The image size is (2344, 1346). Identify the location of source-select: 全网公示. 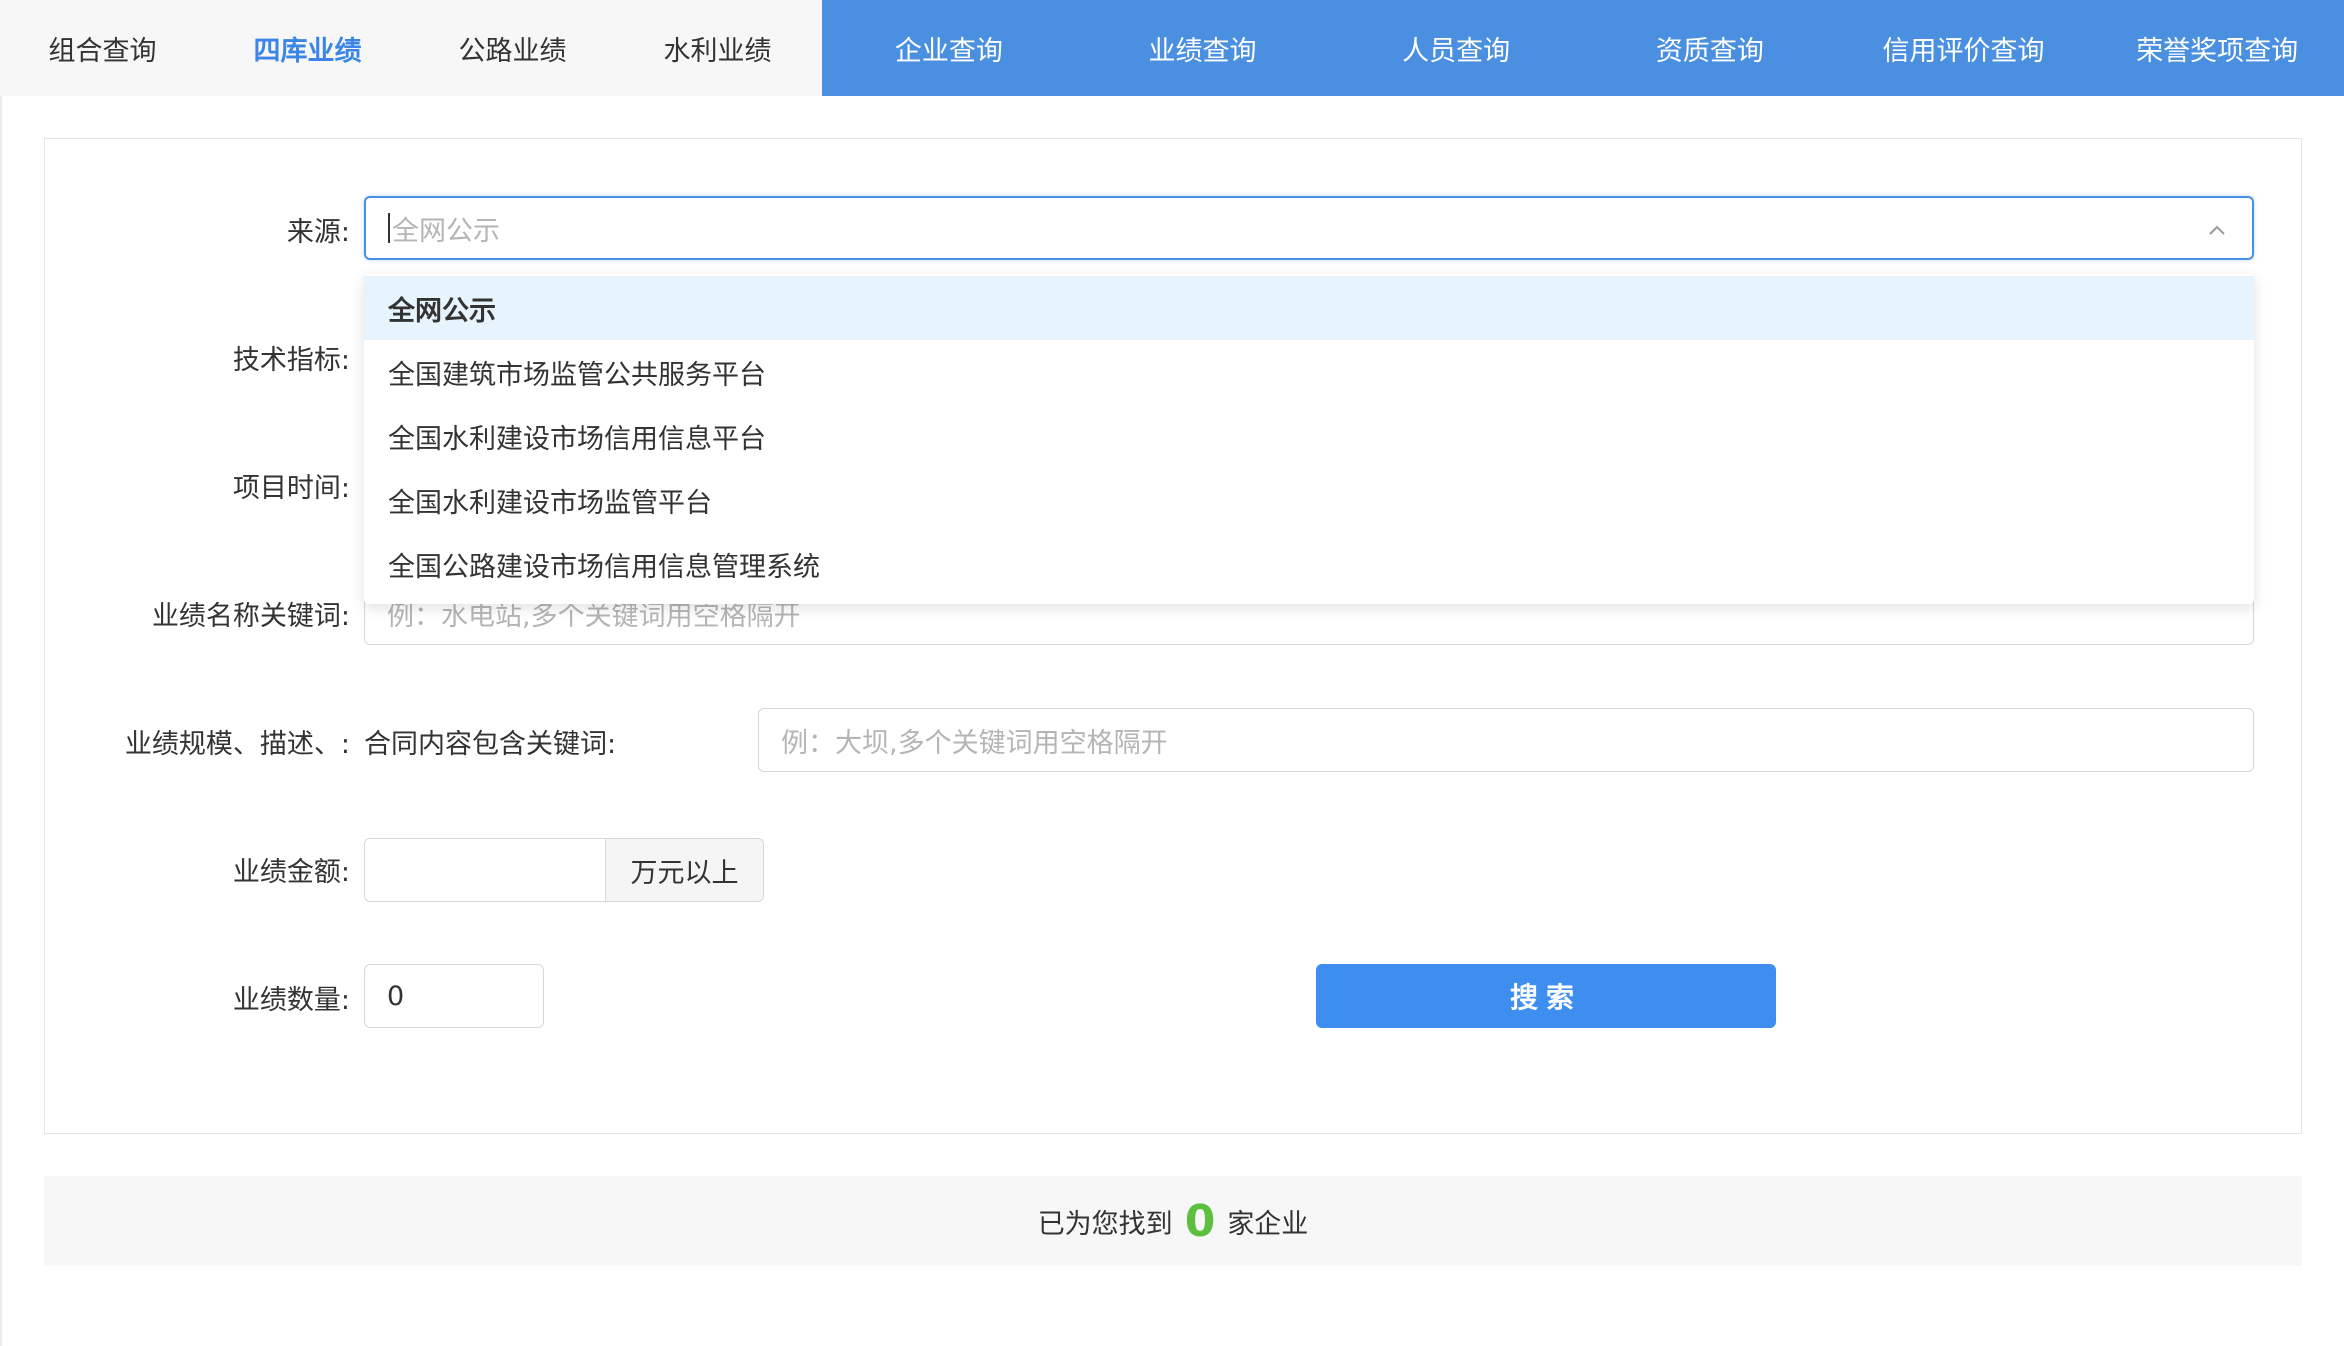
(1309, 228).